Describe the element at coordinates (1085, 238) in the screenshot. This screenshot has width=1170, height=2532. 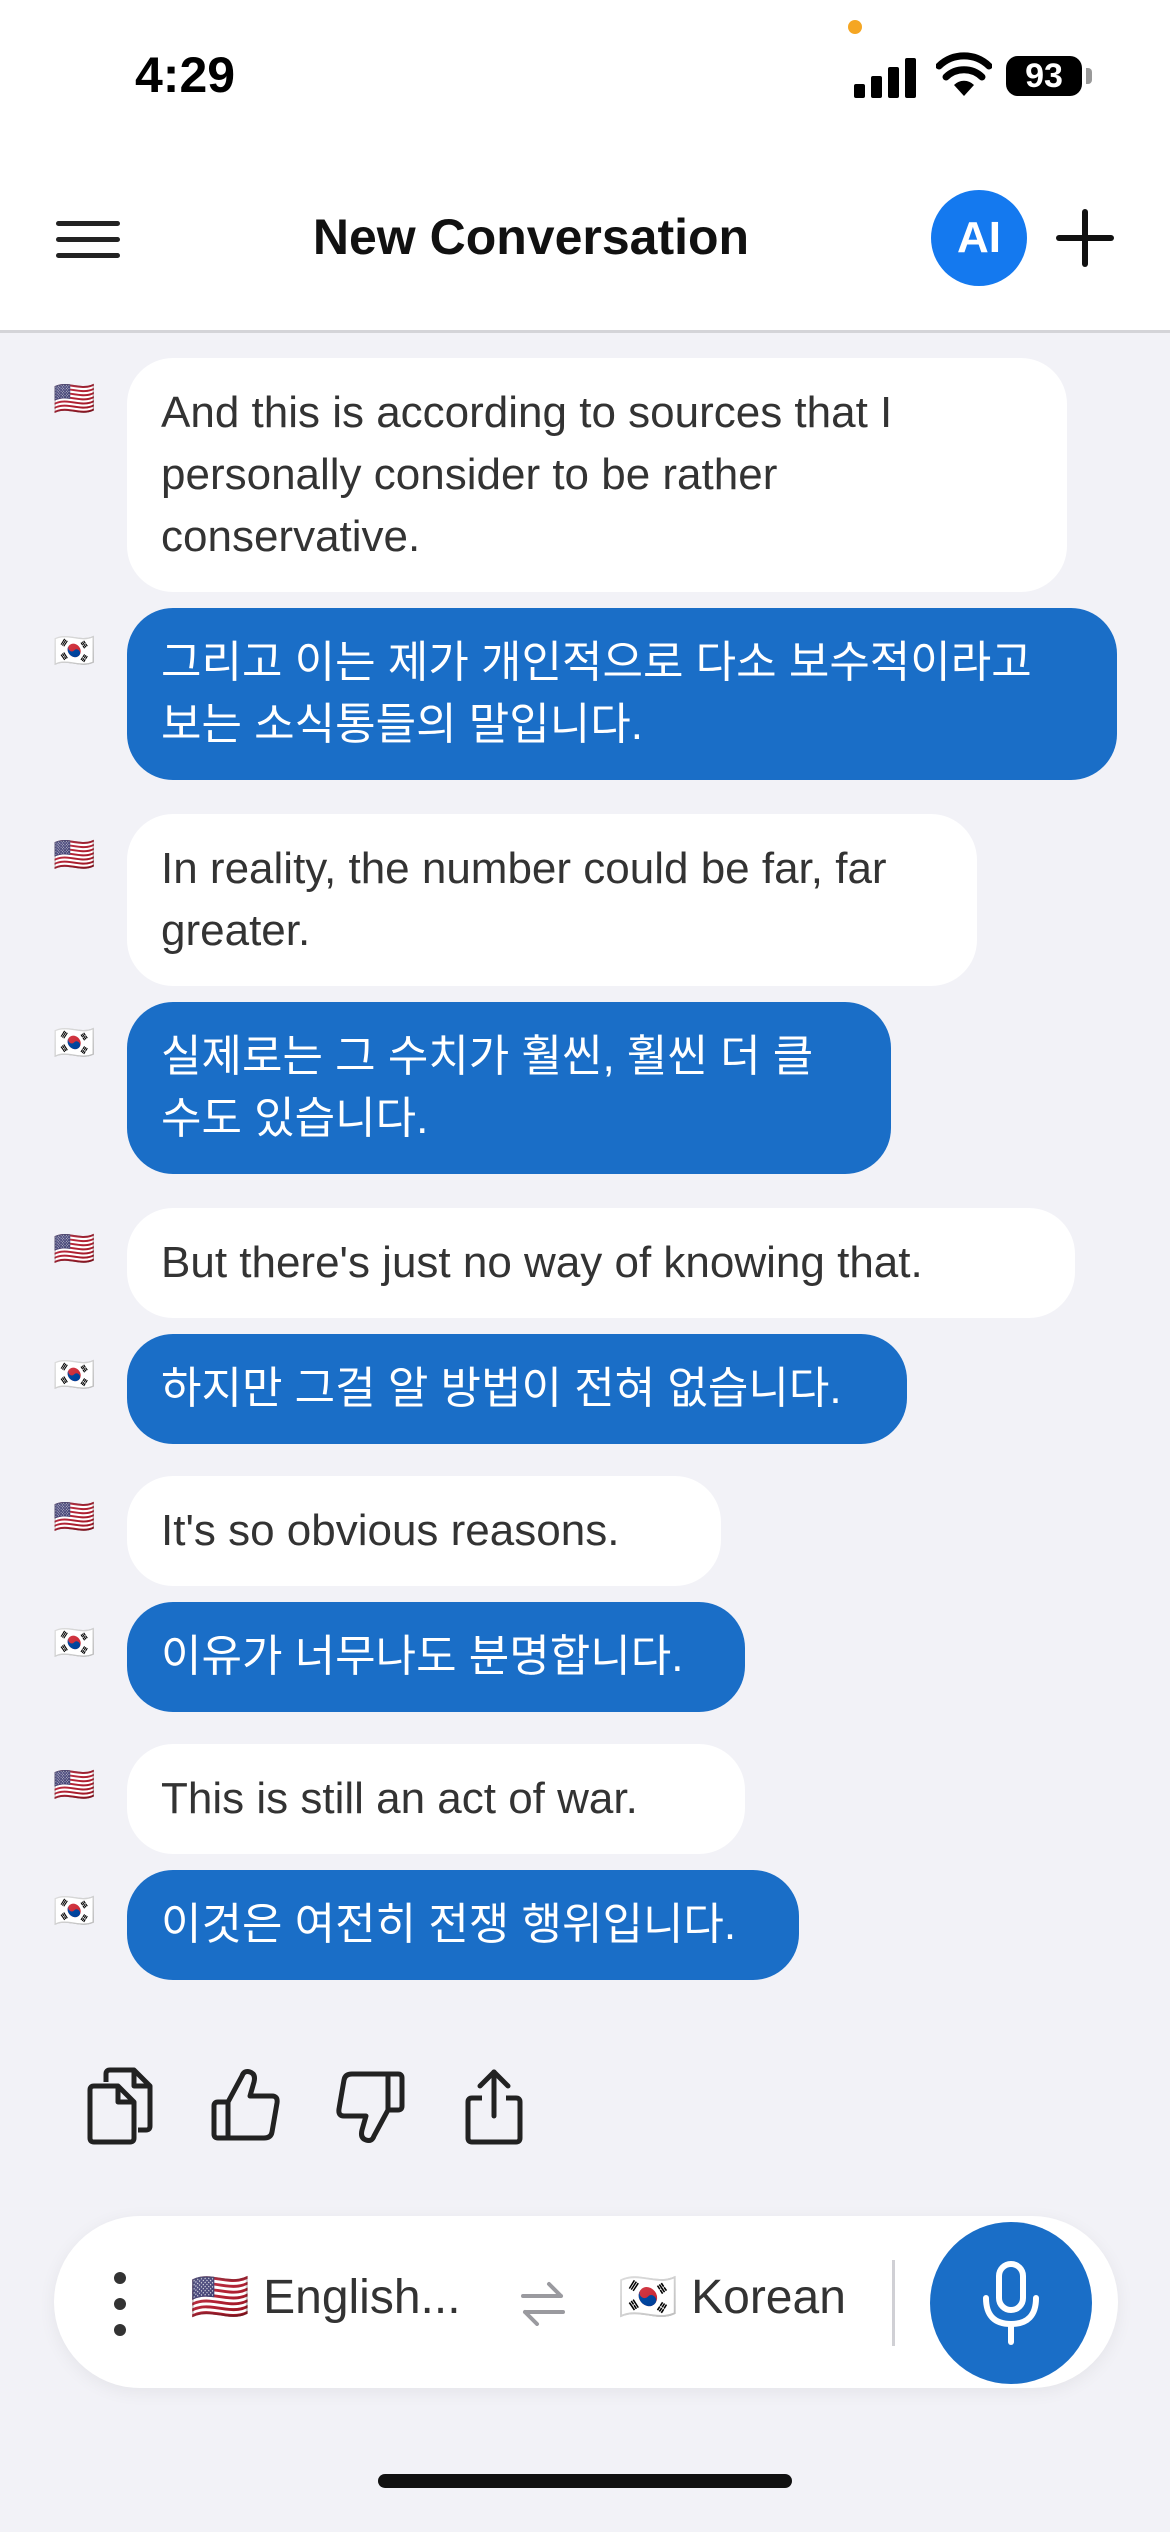
I see `plus-icon` at that location.